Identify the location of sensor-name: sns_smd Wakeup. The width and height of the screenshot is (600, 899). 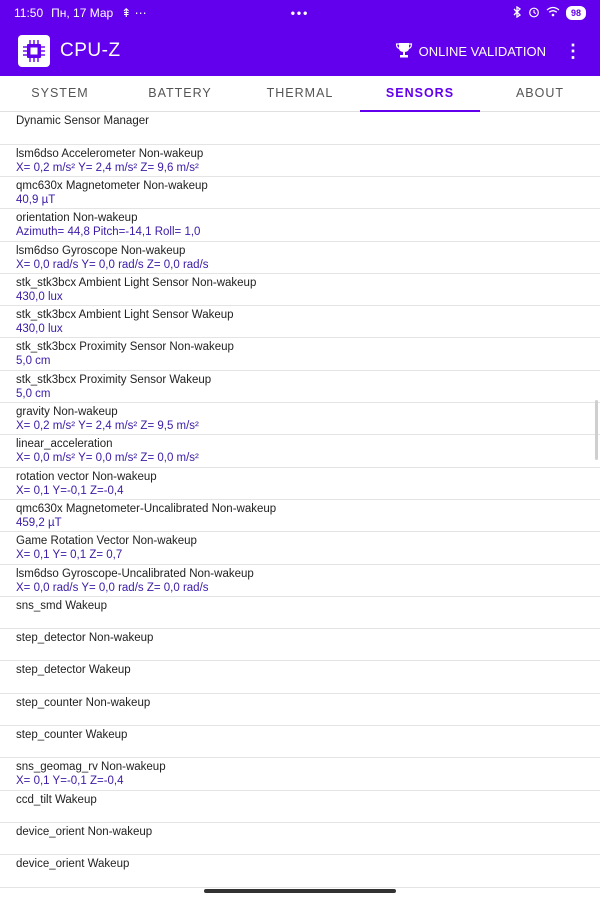
(61, 605).